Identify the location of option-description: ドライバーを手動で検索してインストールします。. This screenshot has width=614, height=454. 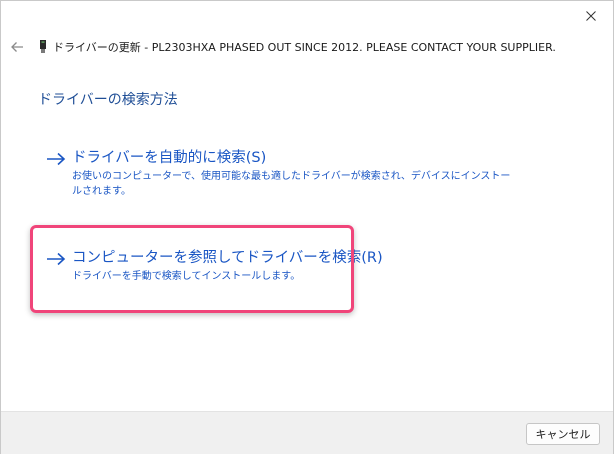
(186, 276).